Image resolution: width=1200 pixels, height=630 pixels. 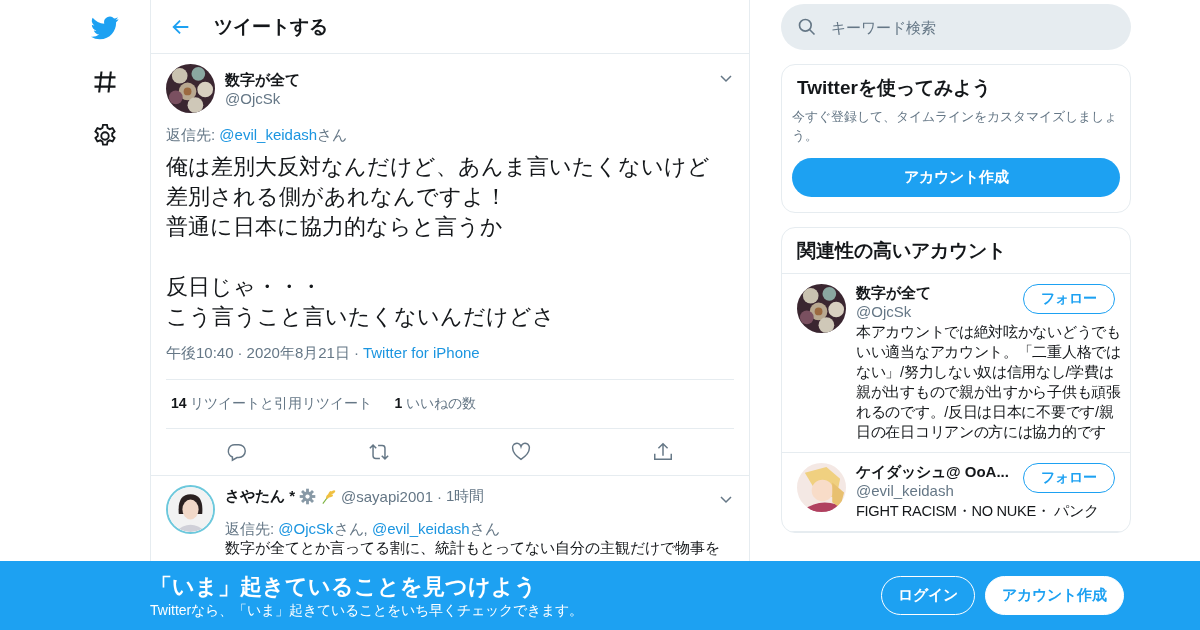 What do you see at coordinates (306, 528) in the screenshot?
I see `mention-link: @OjcSk` at bounding box center [306, 528].